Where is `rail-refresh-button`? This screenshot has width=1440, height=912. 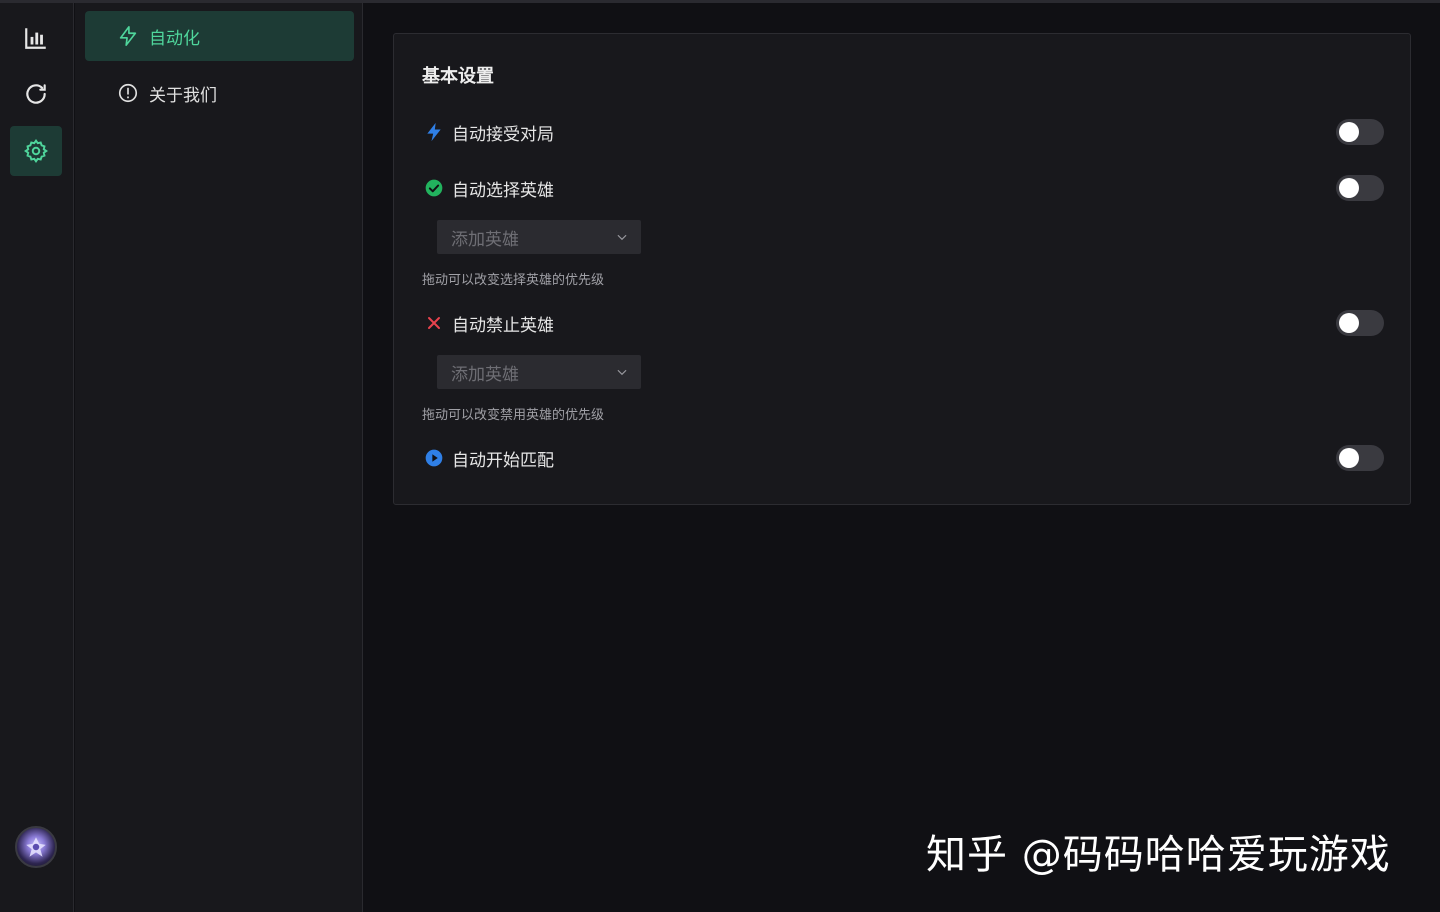
rail-refresh-button is located at coordinates (36, 94).